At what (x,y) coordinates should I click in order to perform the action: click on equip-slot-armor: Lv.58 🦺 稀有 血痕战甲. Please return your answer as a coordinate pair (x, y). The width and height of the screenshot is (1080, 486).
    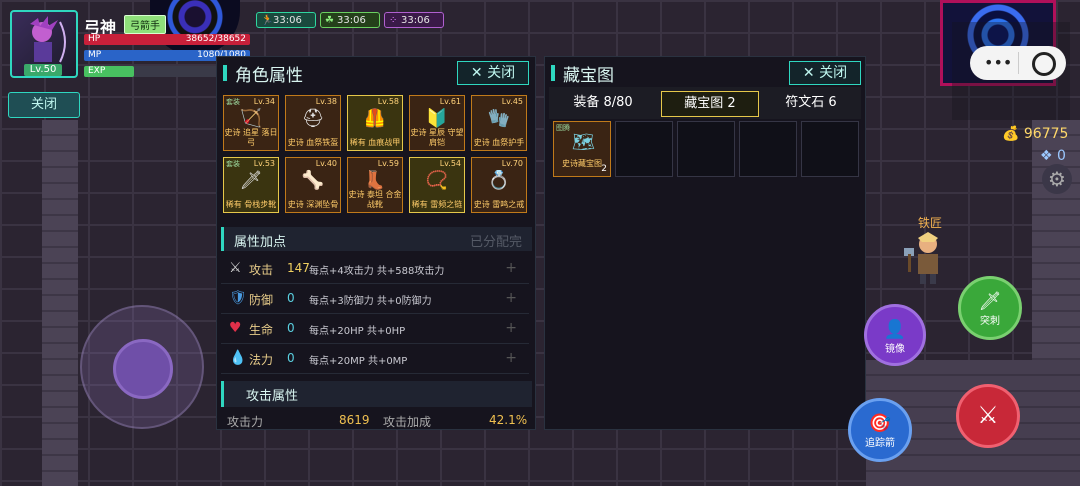
    Looking at the image, I should click on (375, 123).